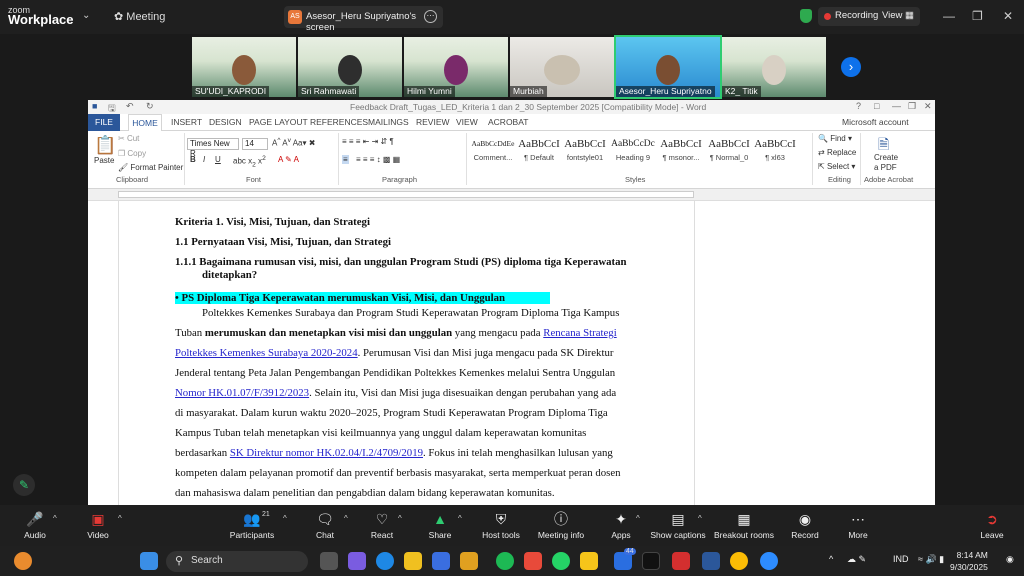 The image size is (1024, 576). Describe the element at coordinates (837, 152) in the screenshot. I see `replace-button: ⇄ Replace` at that location.